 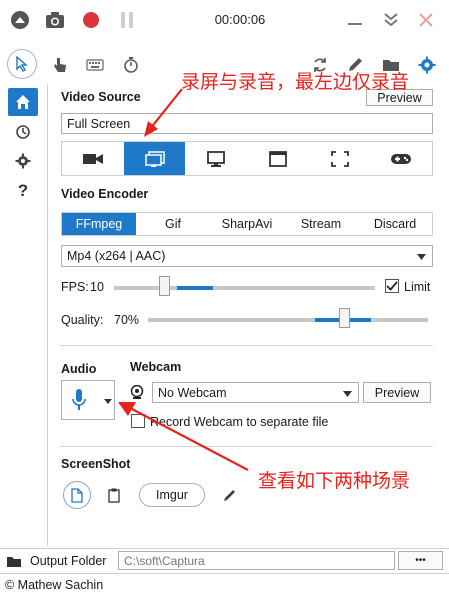 I want to click on annotation-arrow-top, so click(x=163, y=112).